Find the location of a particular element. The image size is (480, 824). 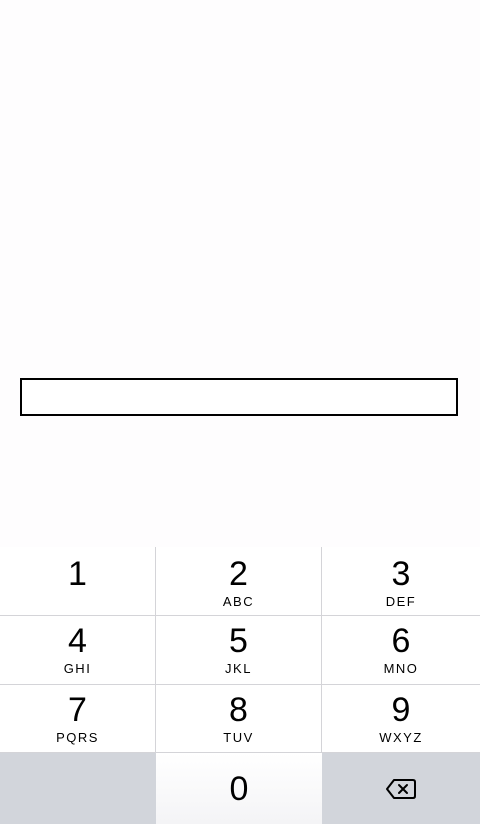

key-9: 9 WXYZ is located at coordinates (401, 719).